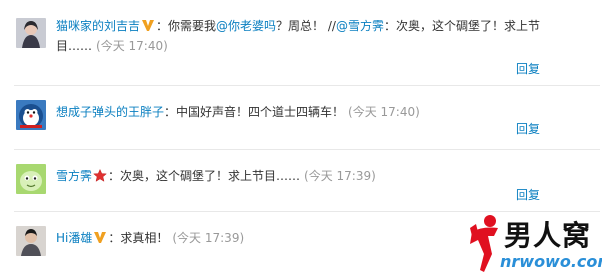 The width and height of the screenshot is (602, 277). Describe the element at coordinates (360, 26) in the screenshot. I see `mention-link: @雪方霁` at that location.